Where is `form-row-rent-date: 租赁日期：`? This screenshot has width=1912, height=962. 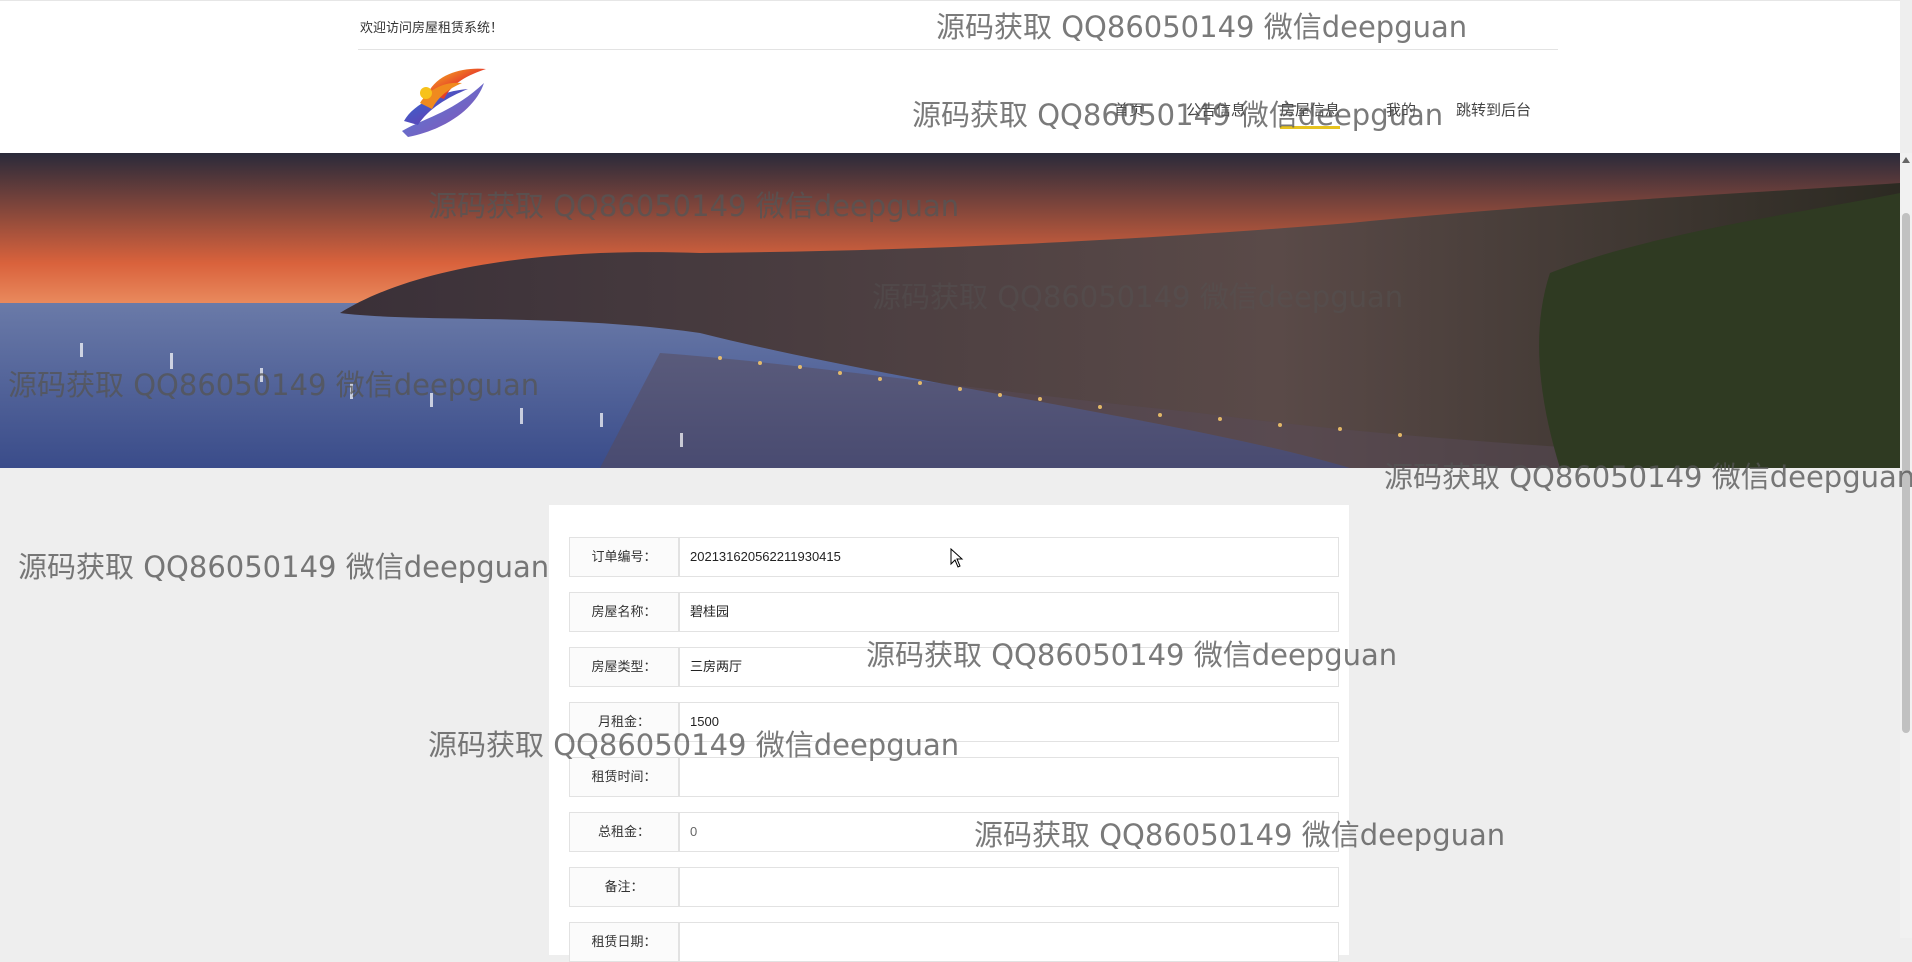 form-row-rent-date: 租赁日期： is located at coordinates (954, 942).